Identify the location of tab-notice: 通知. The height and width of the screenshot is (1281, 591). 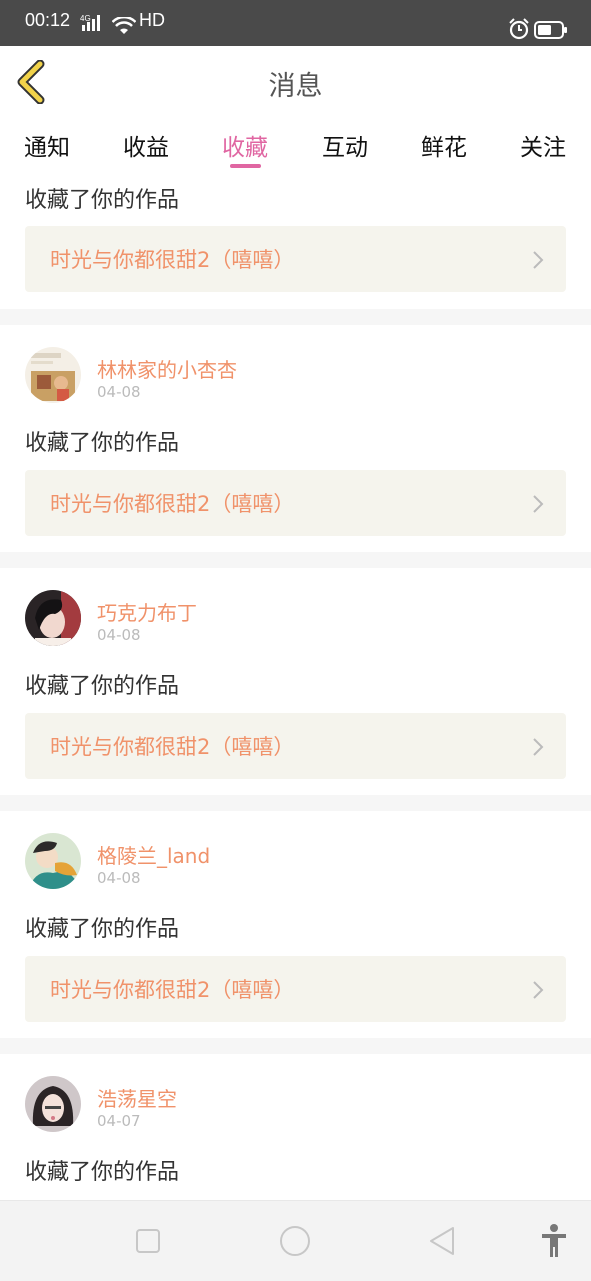
(47, 145).